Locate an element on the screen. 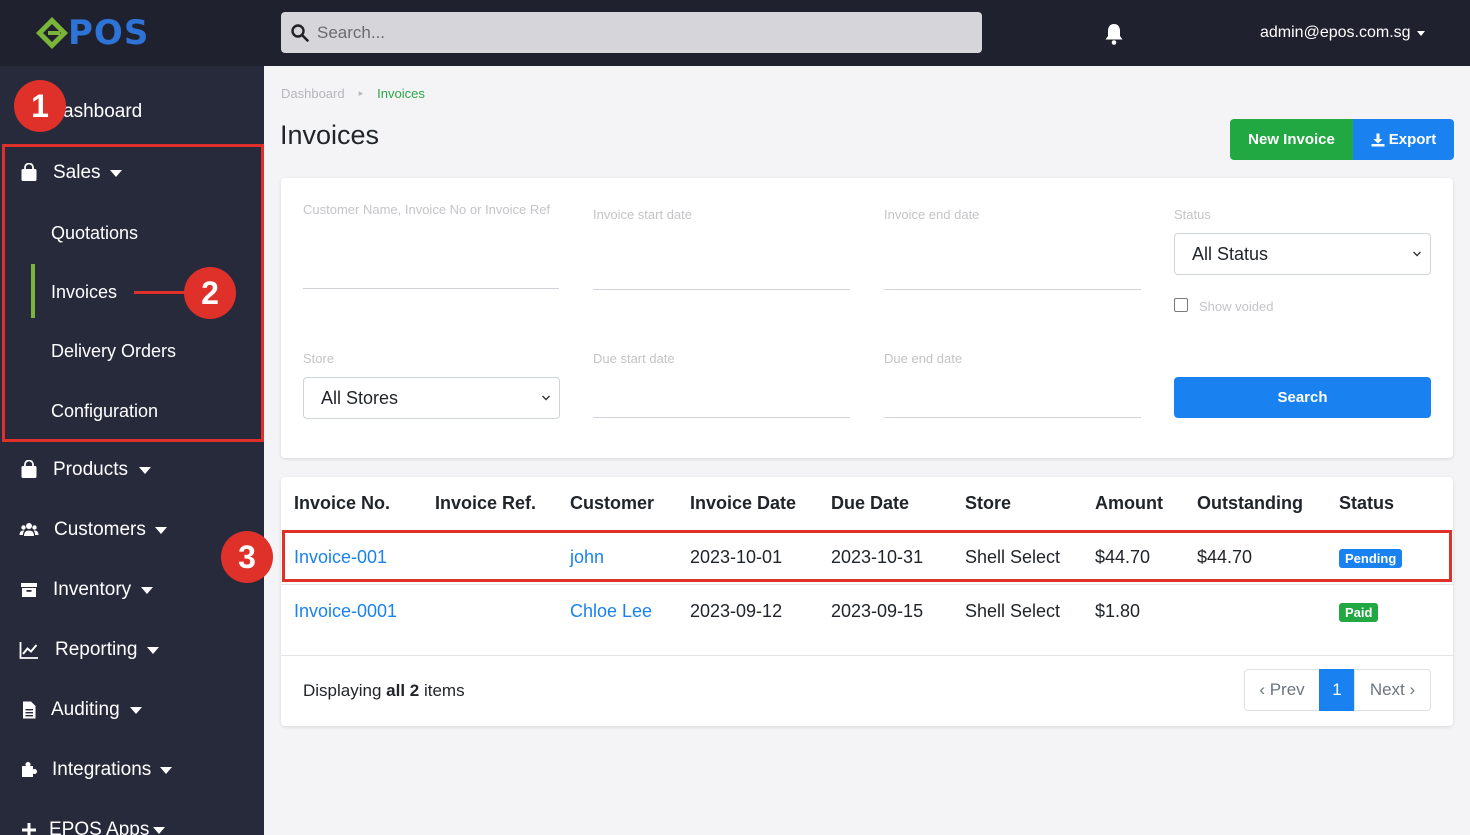  items-count-bold: all 2 is located at coordinates (403, 690).